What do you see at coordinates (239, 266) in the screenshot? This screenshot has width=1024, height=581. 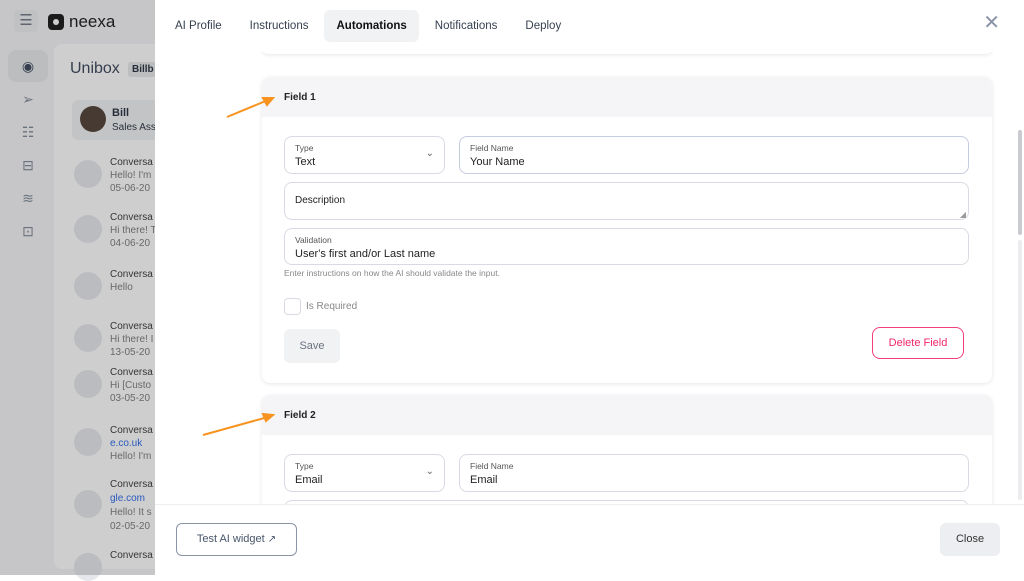 I see `annotation-arrows` at bounding box center [239, 266].